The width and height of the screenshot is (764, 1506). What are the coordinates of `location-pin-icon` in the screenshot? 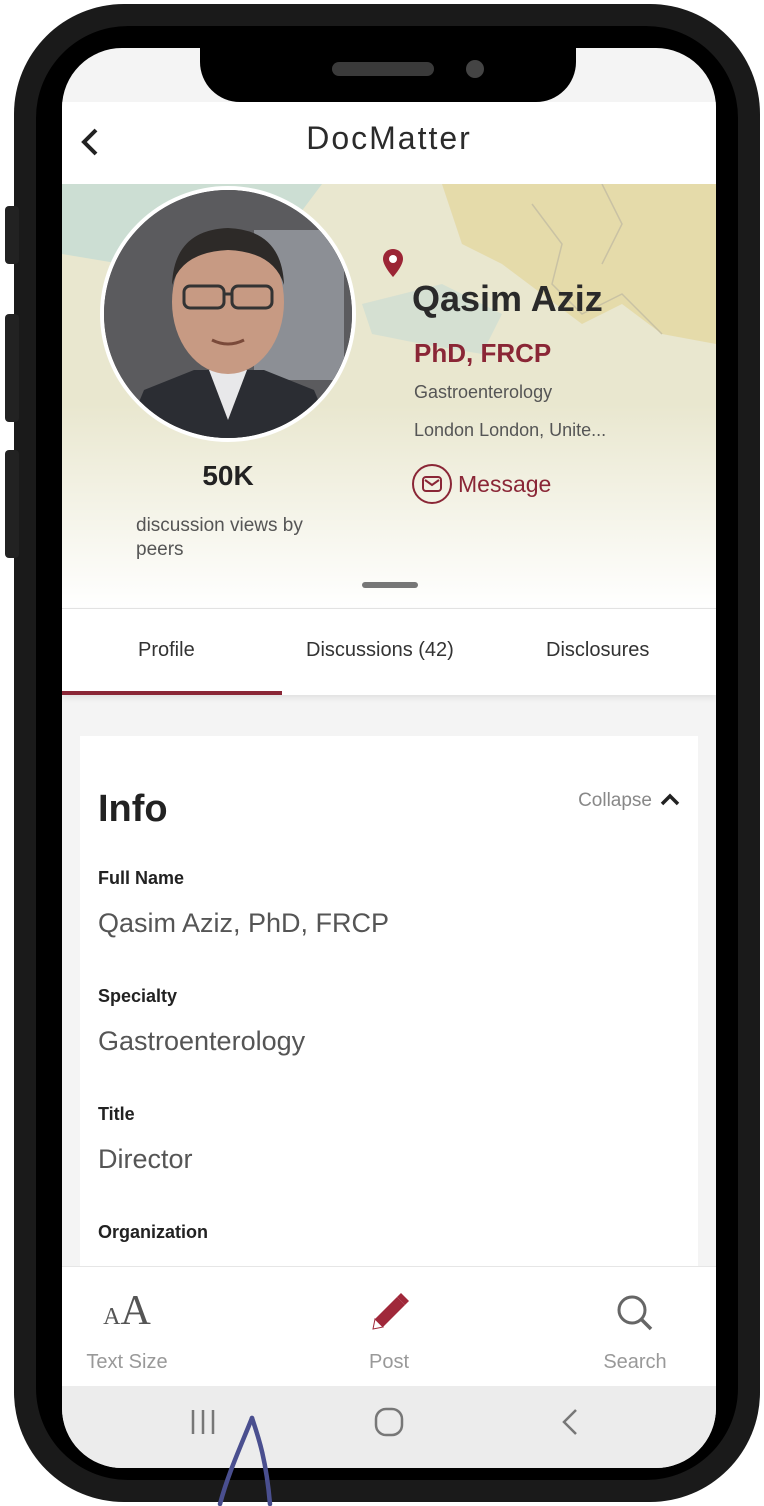 It's located at (393, 265).